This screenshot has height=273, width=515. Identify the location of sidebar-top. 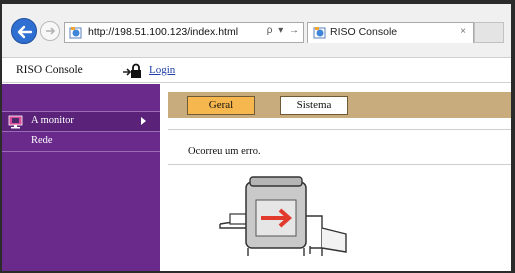
(81, 98).